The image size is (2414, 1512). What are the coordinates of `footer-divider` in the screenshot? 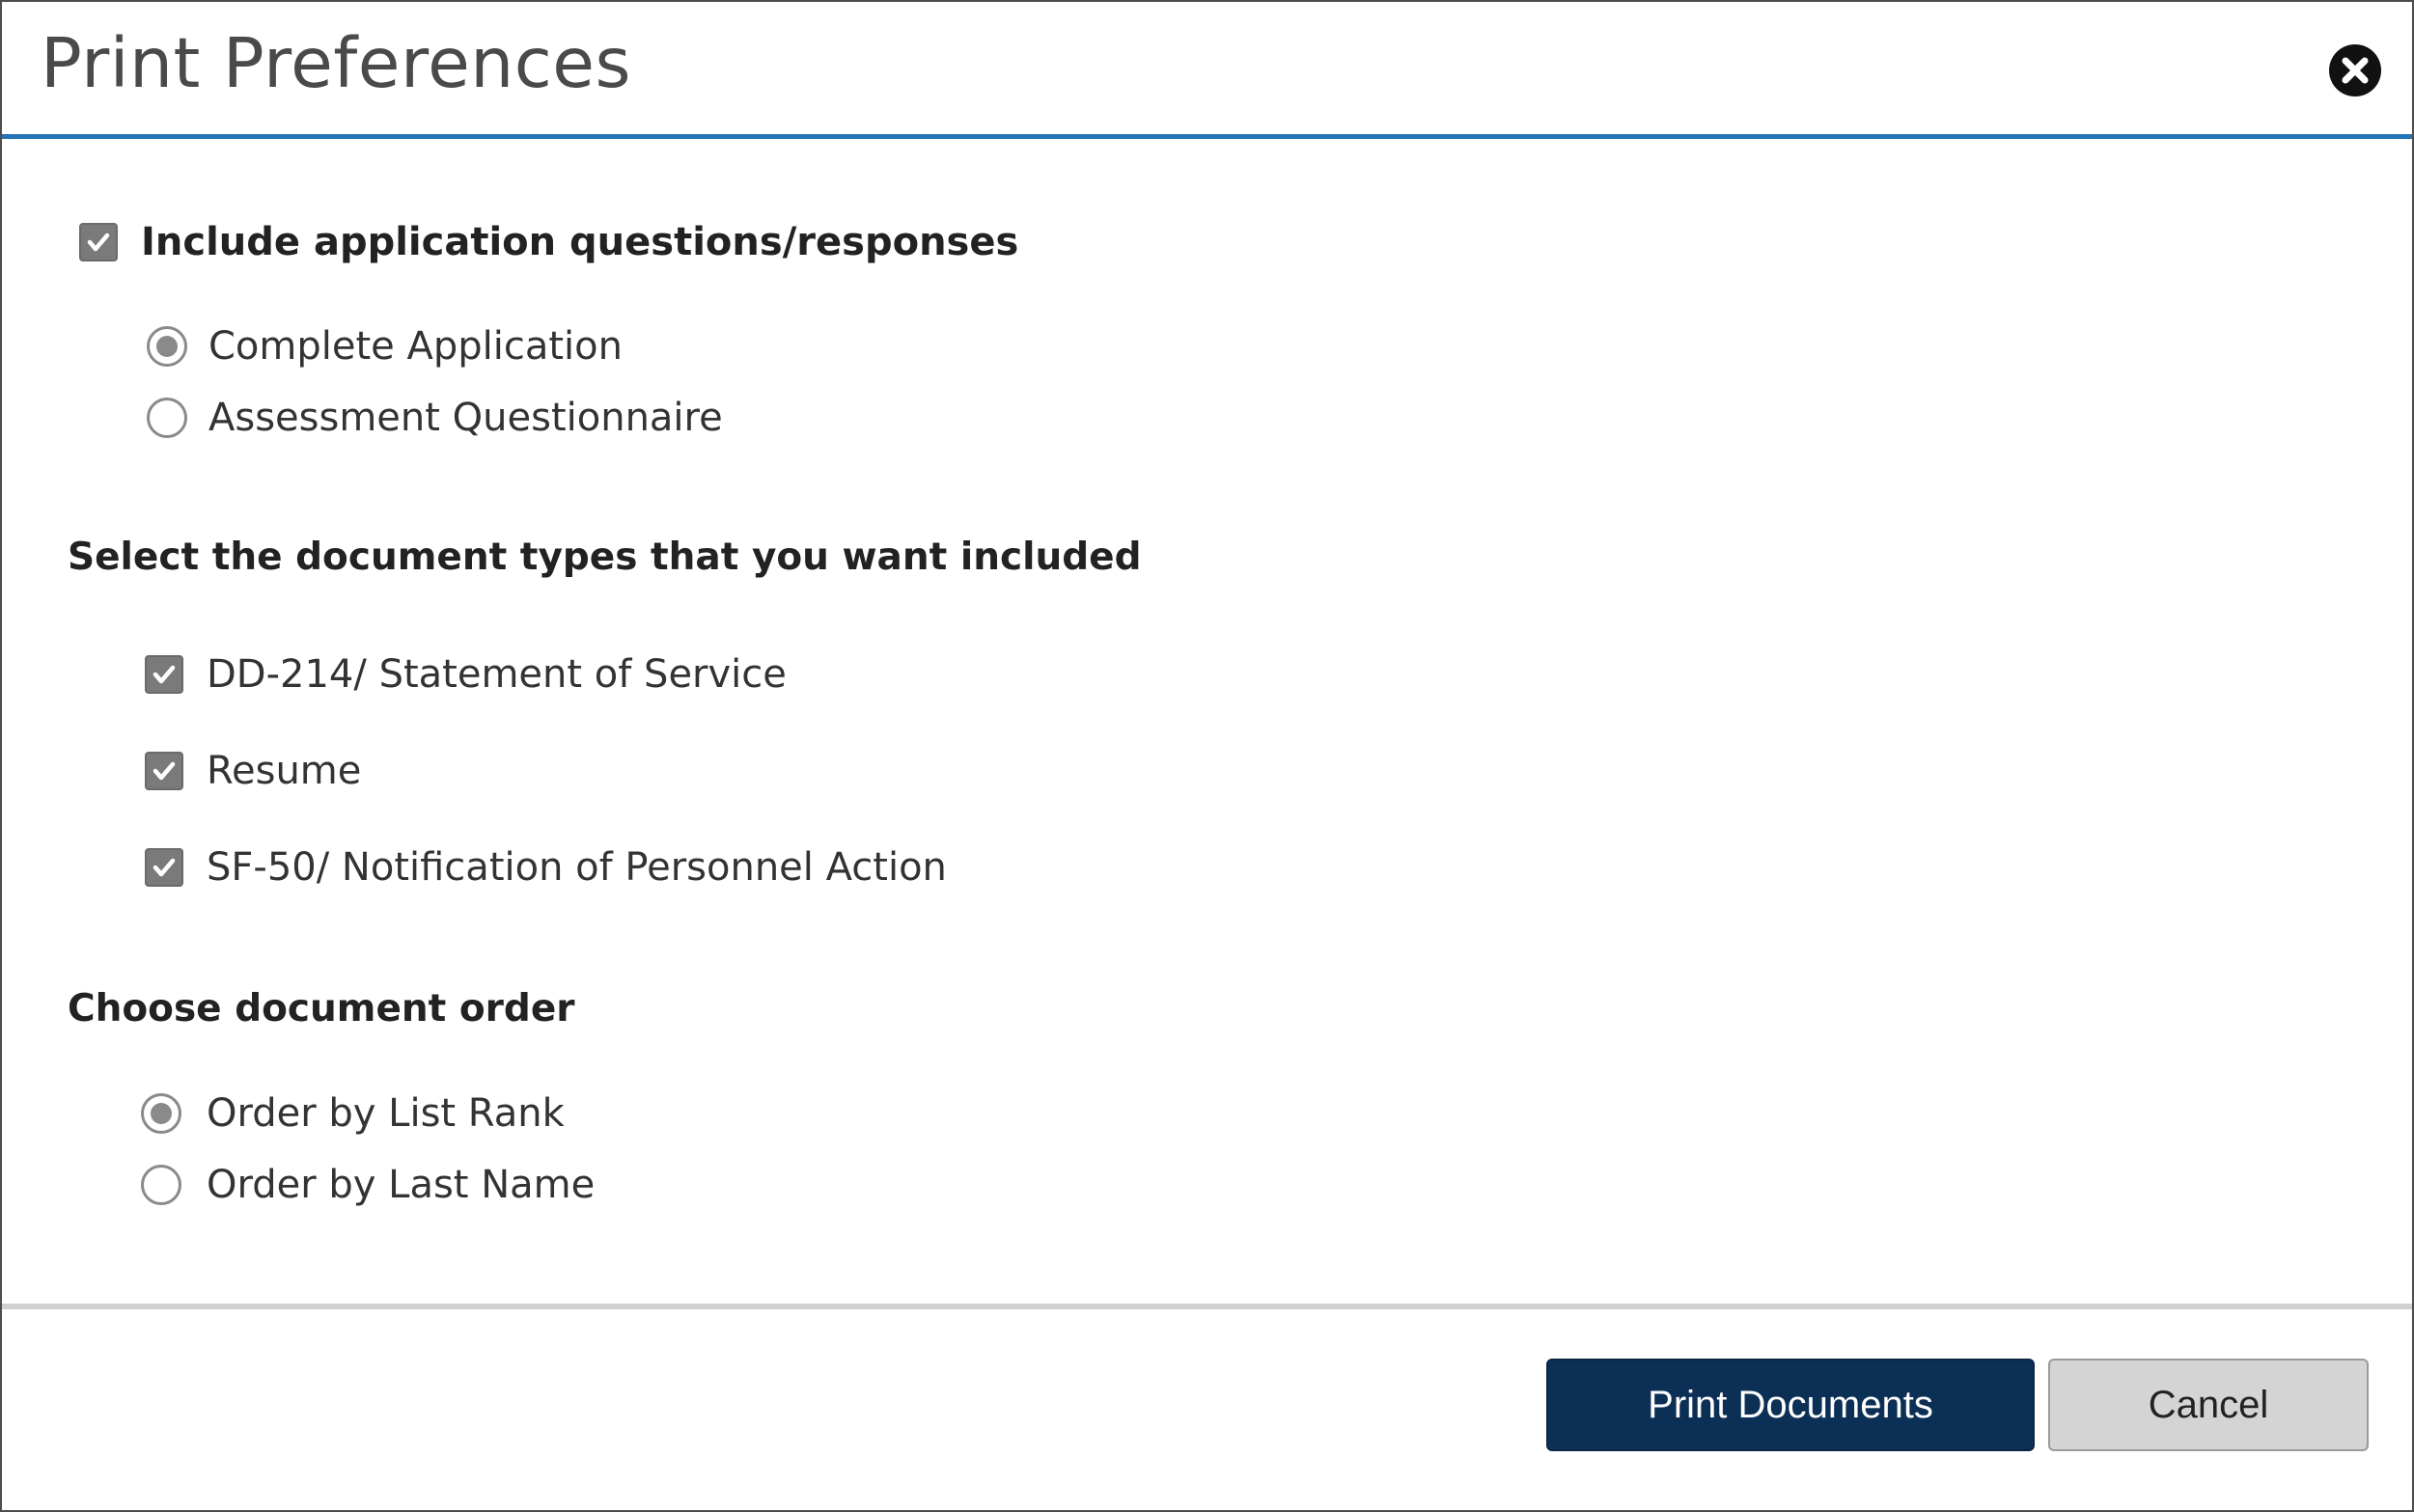 It's located at (1207, 1306).